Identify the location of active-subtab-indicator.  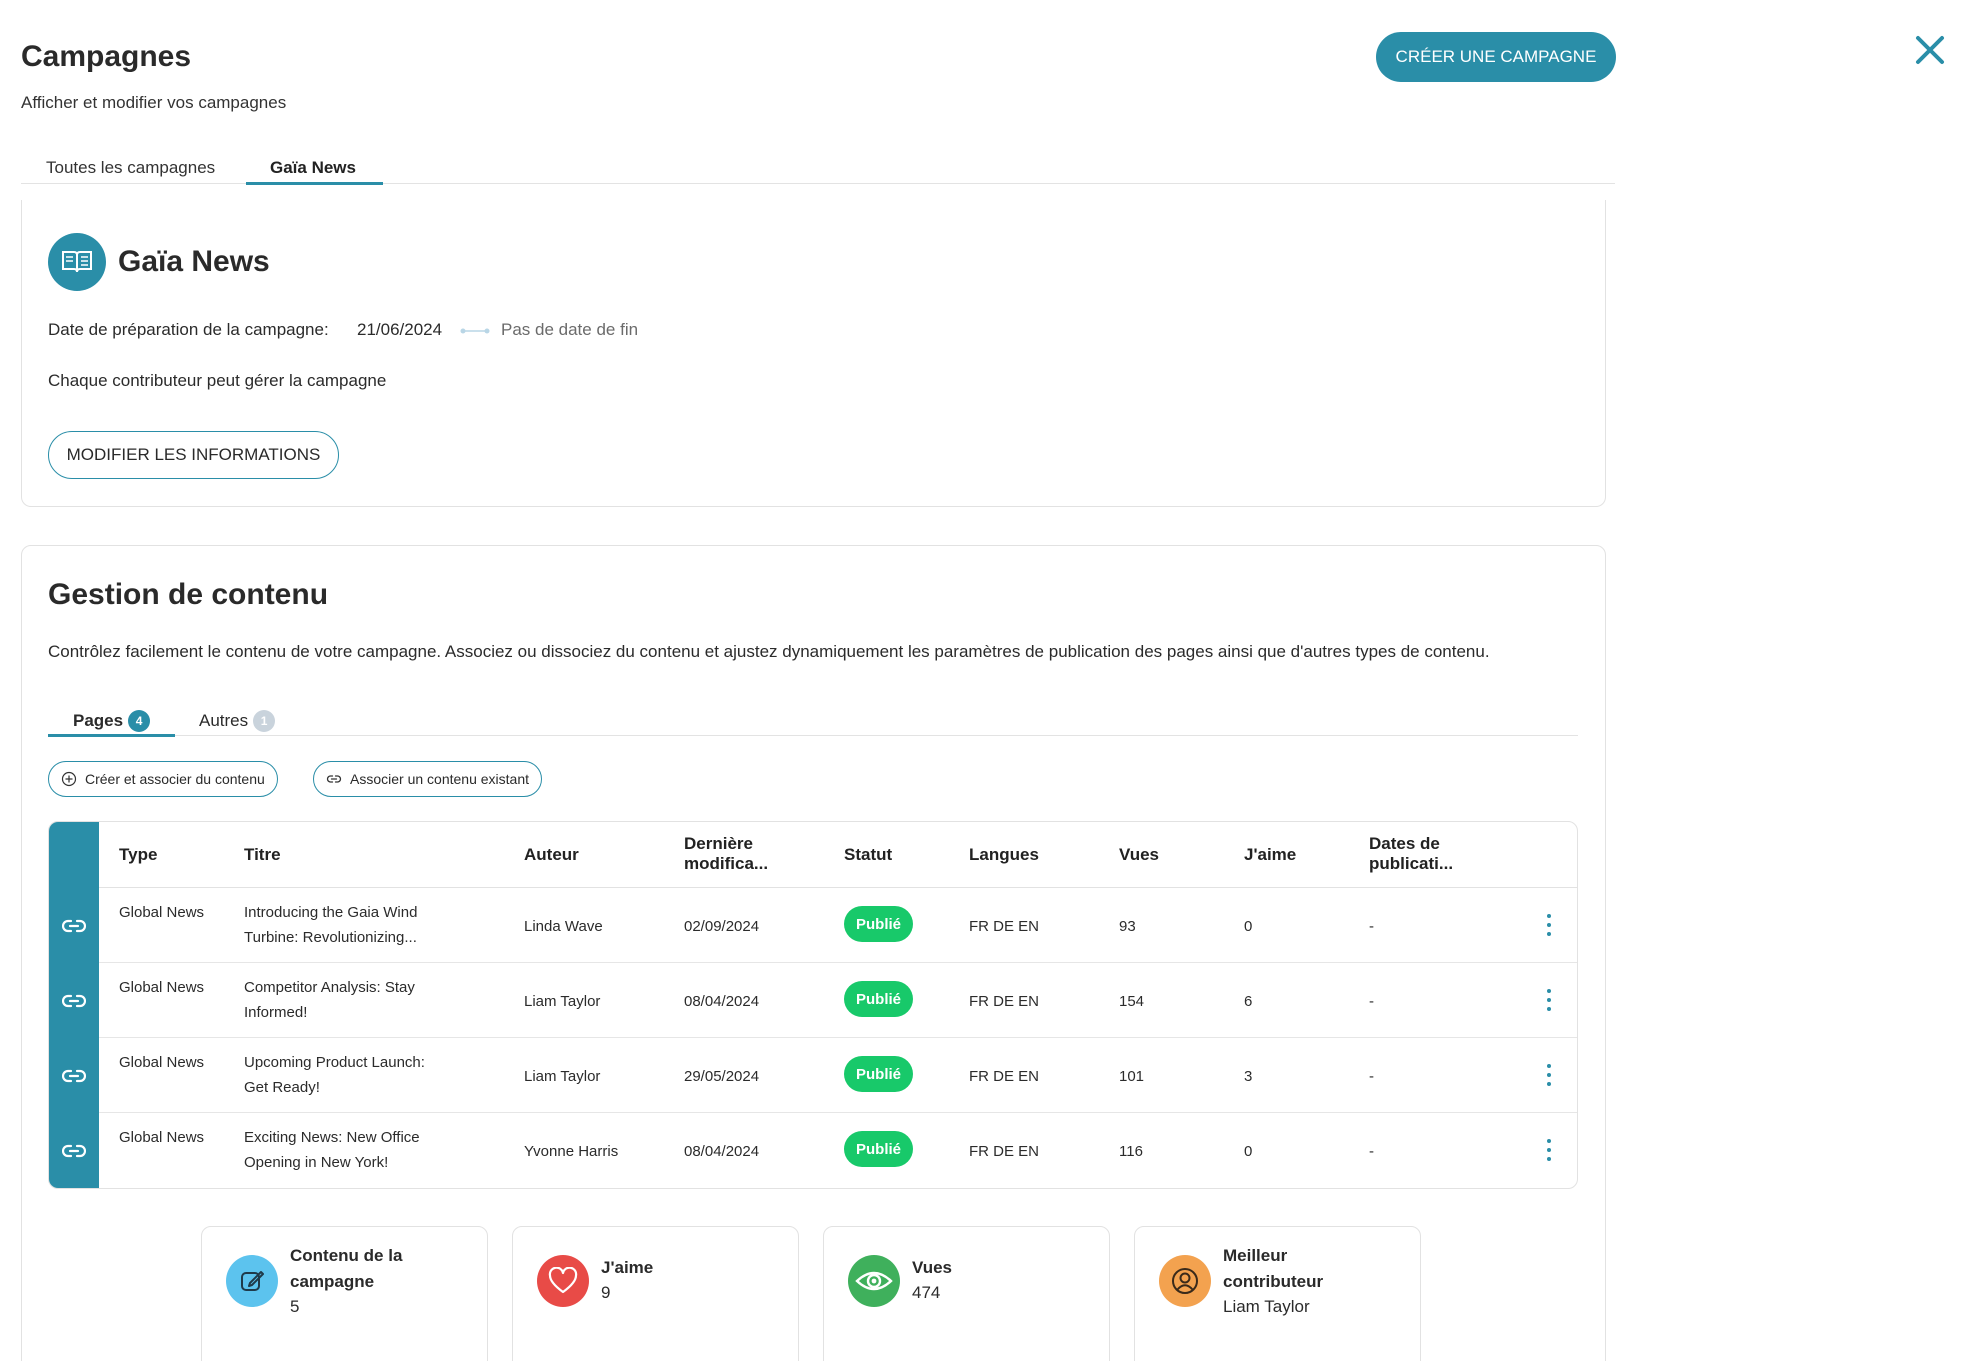
(111, 735).